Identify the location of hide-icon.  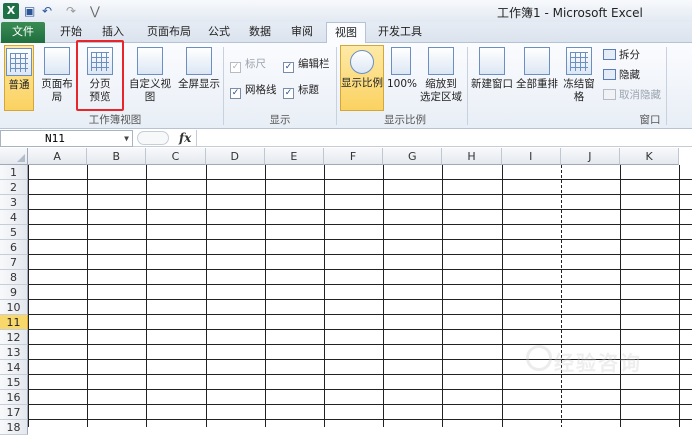
(609, 74).